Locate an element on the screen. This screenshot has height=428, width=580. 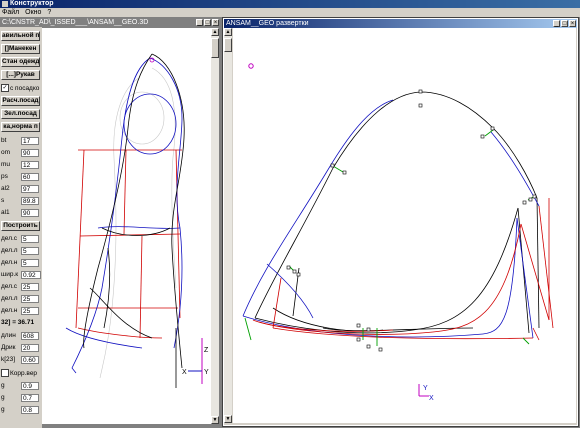
window-3d-title: C:\CNSTR_AD\_ISSED___\ANSAM__GEO.3D is located at coordinates (75, 22).